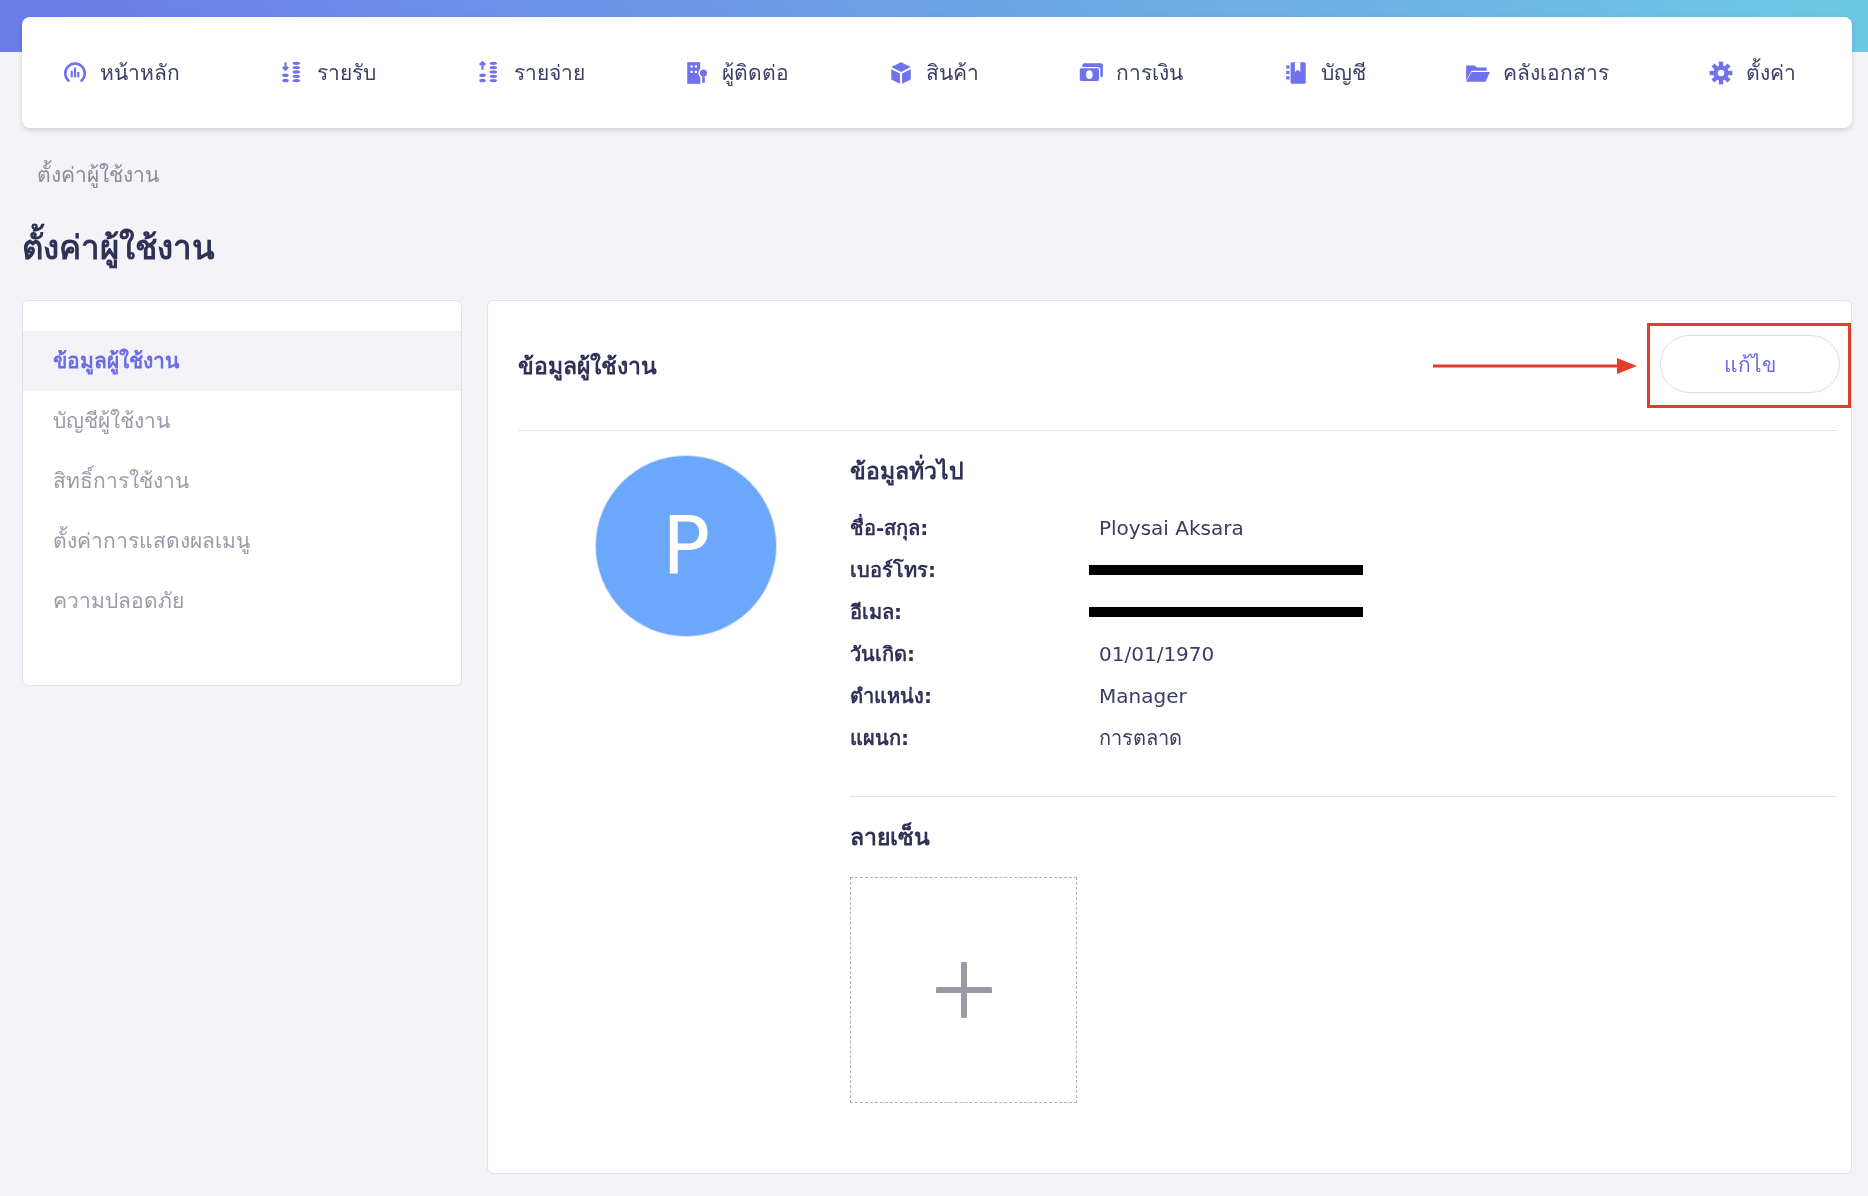 The image size is (1868, 1196). Describe the element at coordinates (1324, 72) in the screenshot. I see `nav-item: บัญชี` at that location.